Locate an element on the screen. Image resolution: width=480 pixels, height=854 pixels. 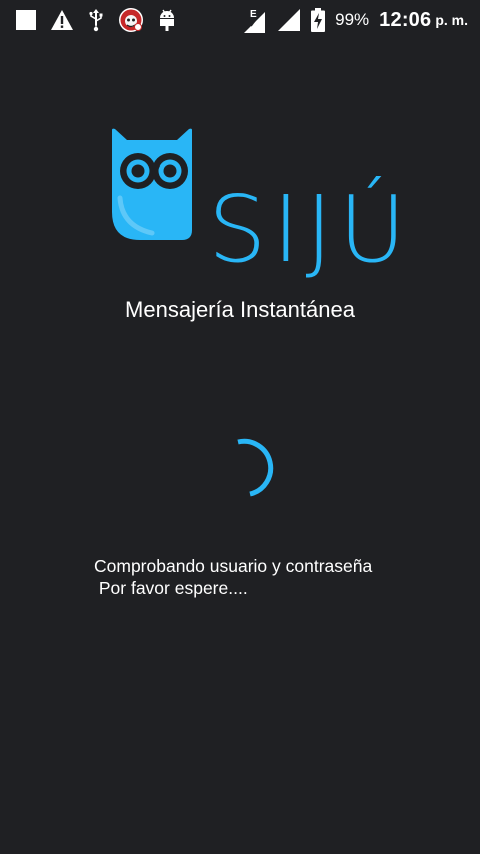
battery-charging-icon is located at coordinates (318, 20).